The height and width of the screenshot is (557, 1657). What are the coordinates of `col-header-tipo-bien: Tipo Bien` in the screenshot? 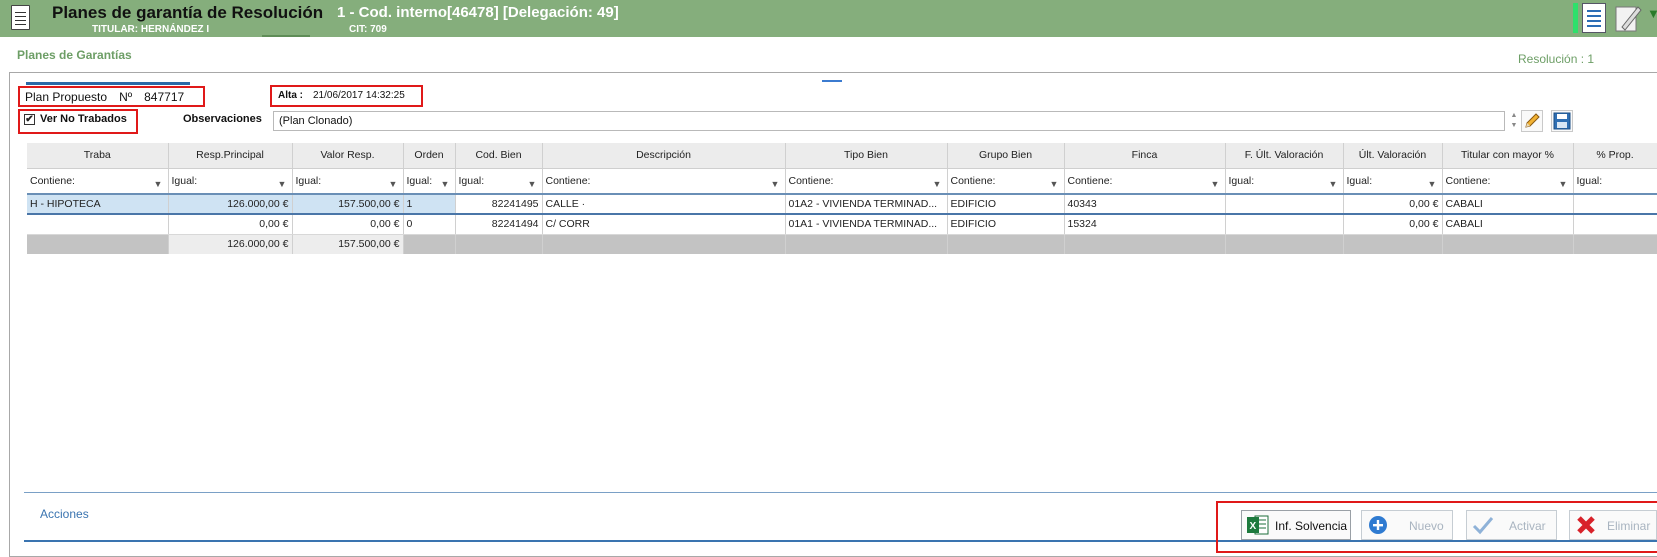 It's located at (866, 156).